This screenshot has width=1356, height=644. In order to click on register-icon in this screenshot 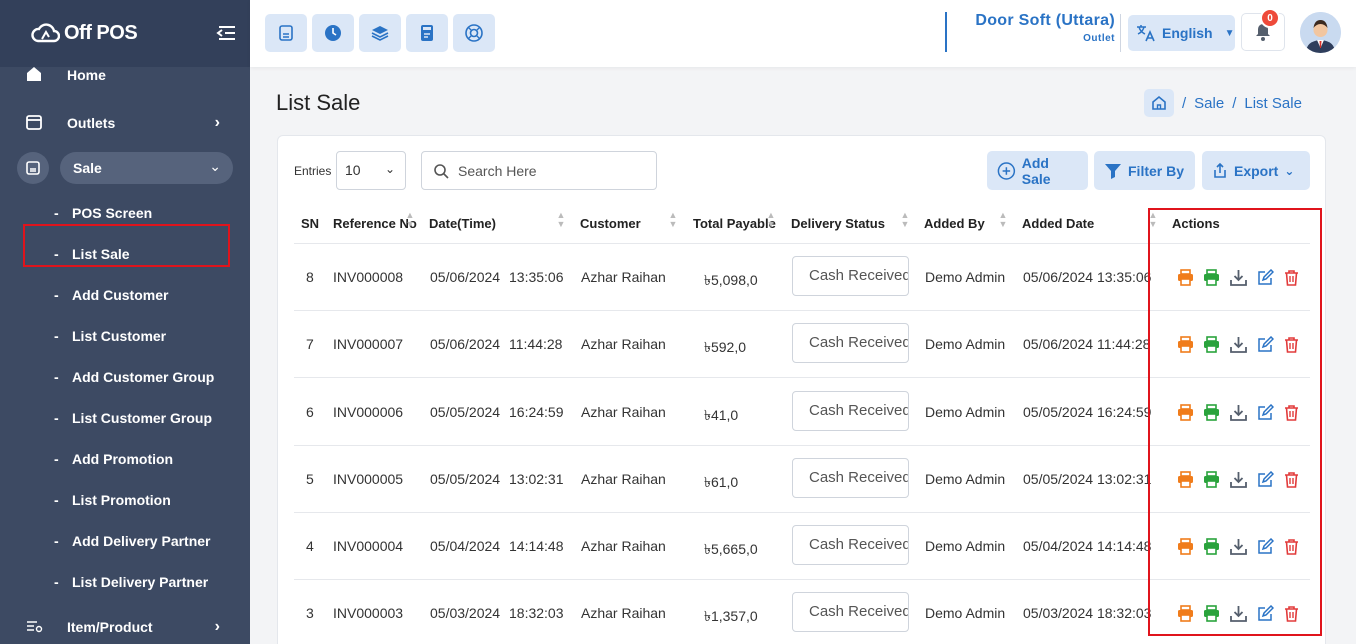, I will do `click(286, 33)`.